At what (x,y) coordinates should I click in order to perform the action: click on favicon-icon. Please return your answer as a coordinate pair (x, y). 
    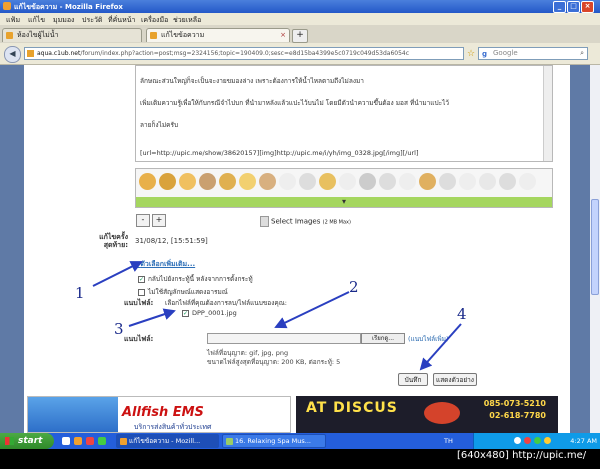
    Looking at the image, I should click on (9, 35).